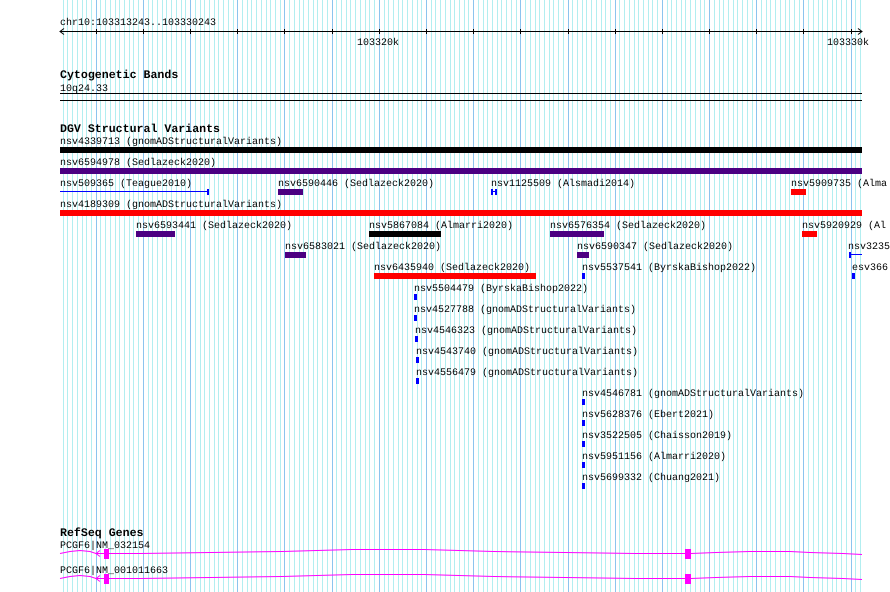  Describe the element at coordinates (628, 226) in the screenshot. I see `variant-label: nsv6576354 (Sedlazeck2020)` at that location.